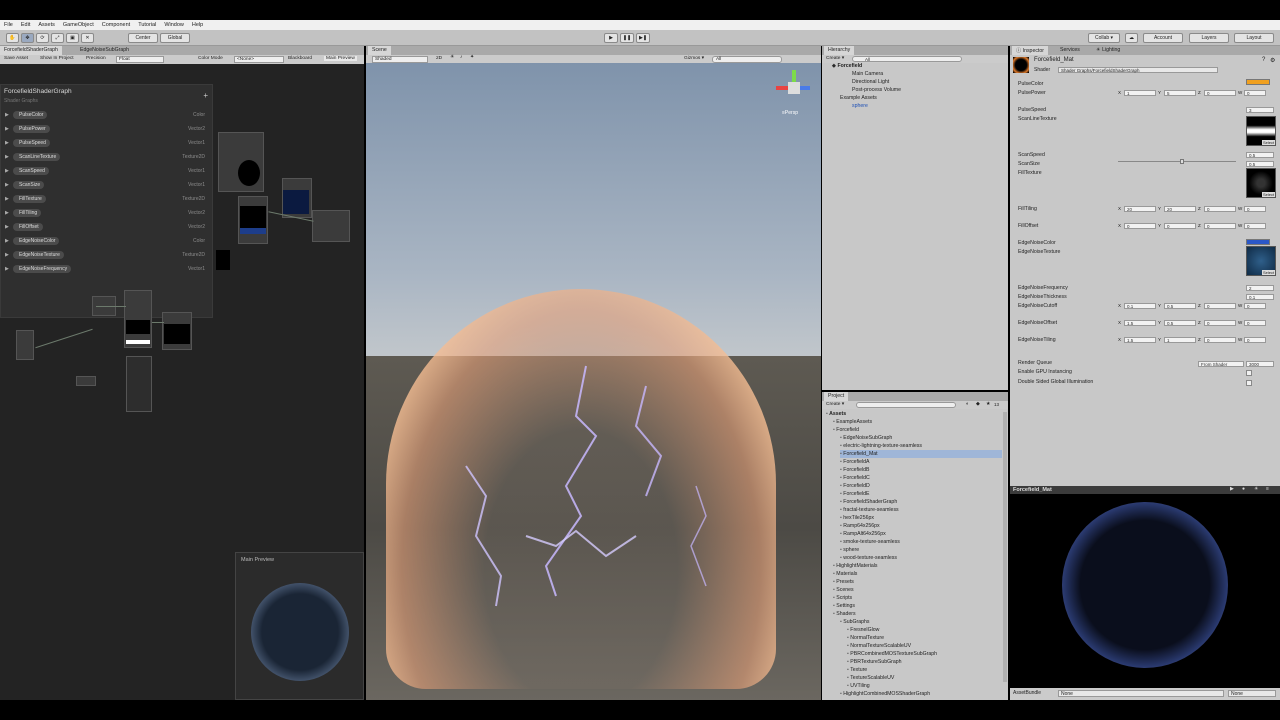  Describe the element at coordinates (790, 113) in the screenshot. I see `persp-label: ≡Persp` at that location.